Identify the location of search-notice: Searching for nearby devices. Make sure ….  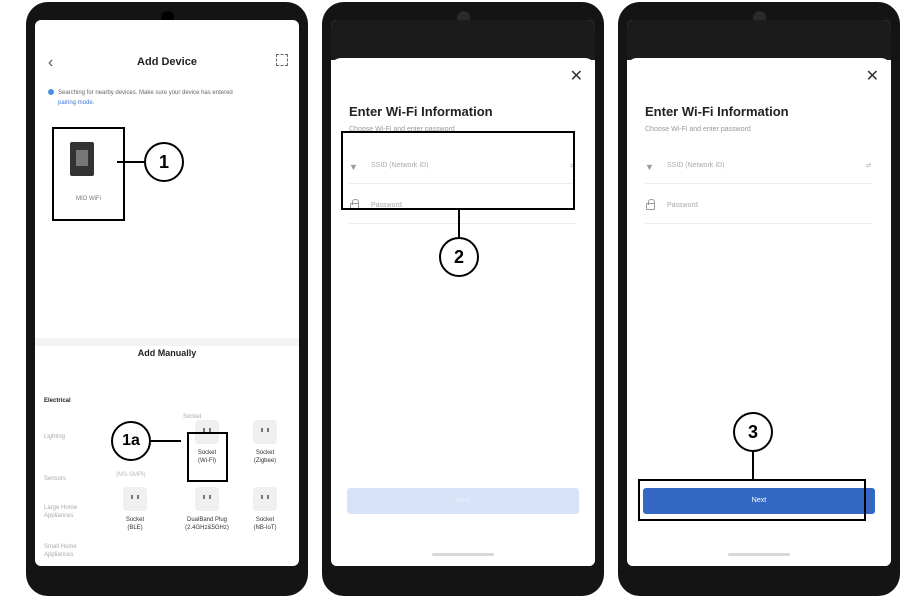
(167, 98).